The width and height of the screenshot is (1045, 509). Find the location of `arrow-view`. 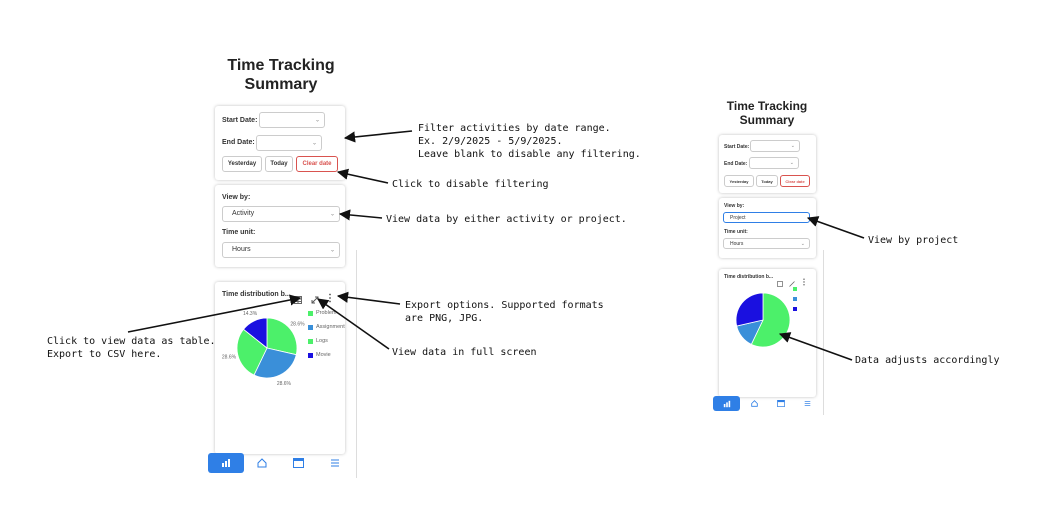

arrow-view is located at coordinates (360, 215).